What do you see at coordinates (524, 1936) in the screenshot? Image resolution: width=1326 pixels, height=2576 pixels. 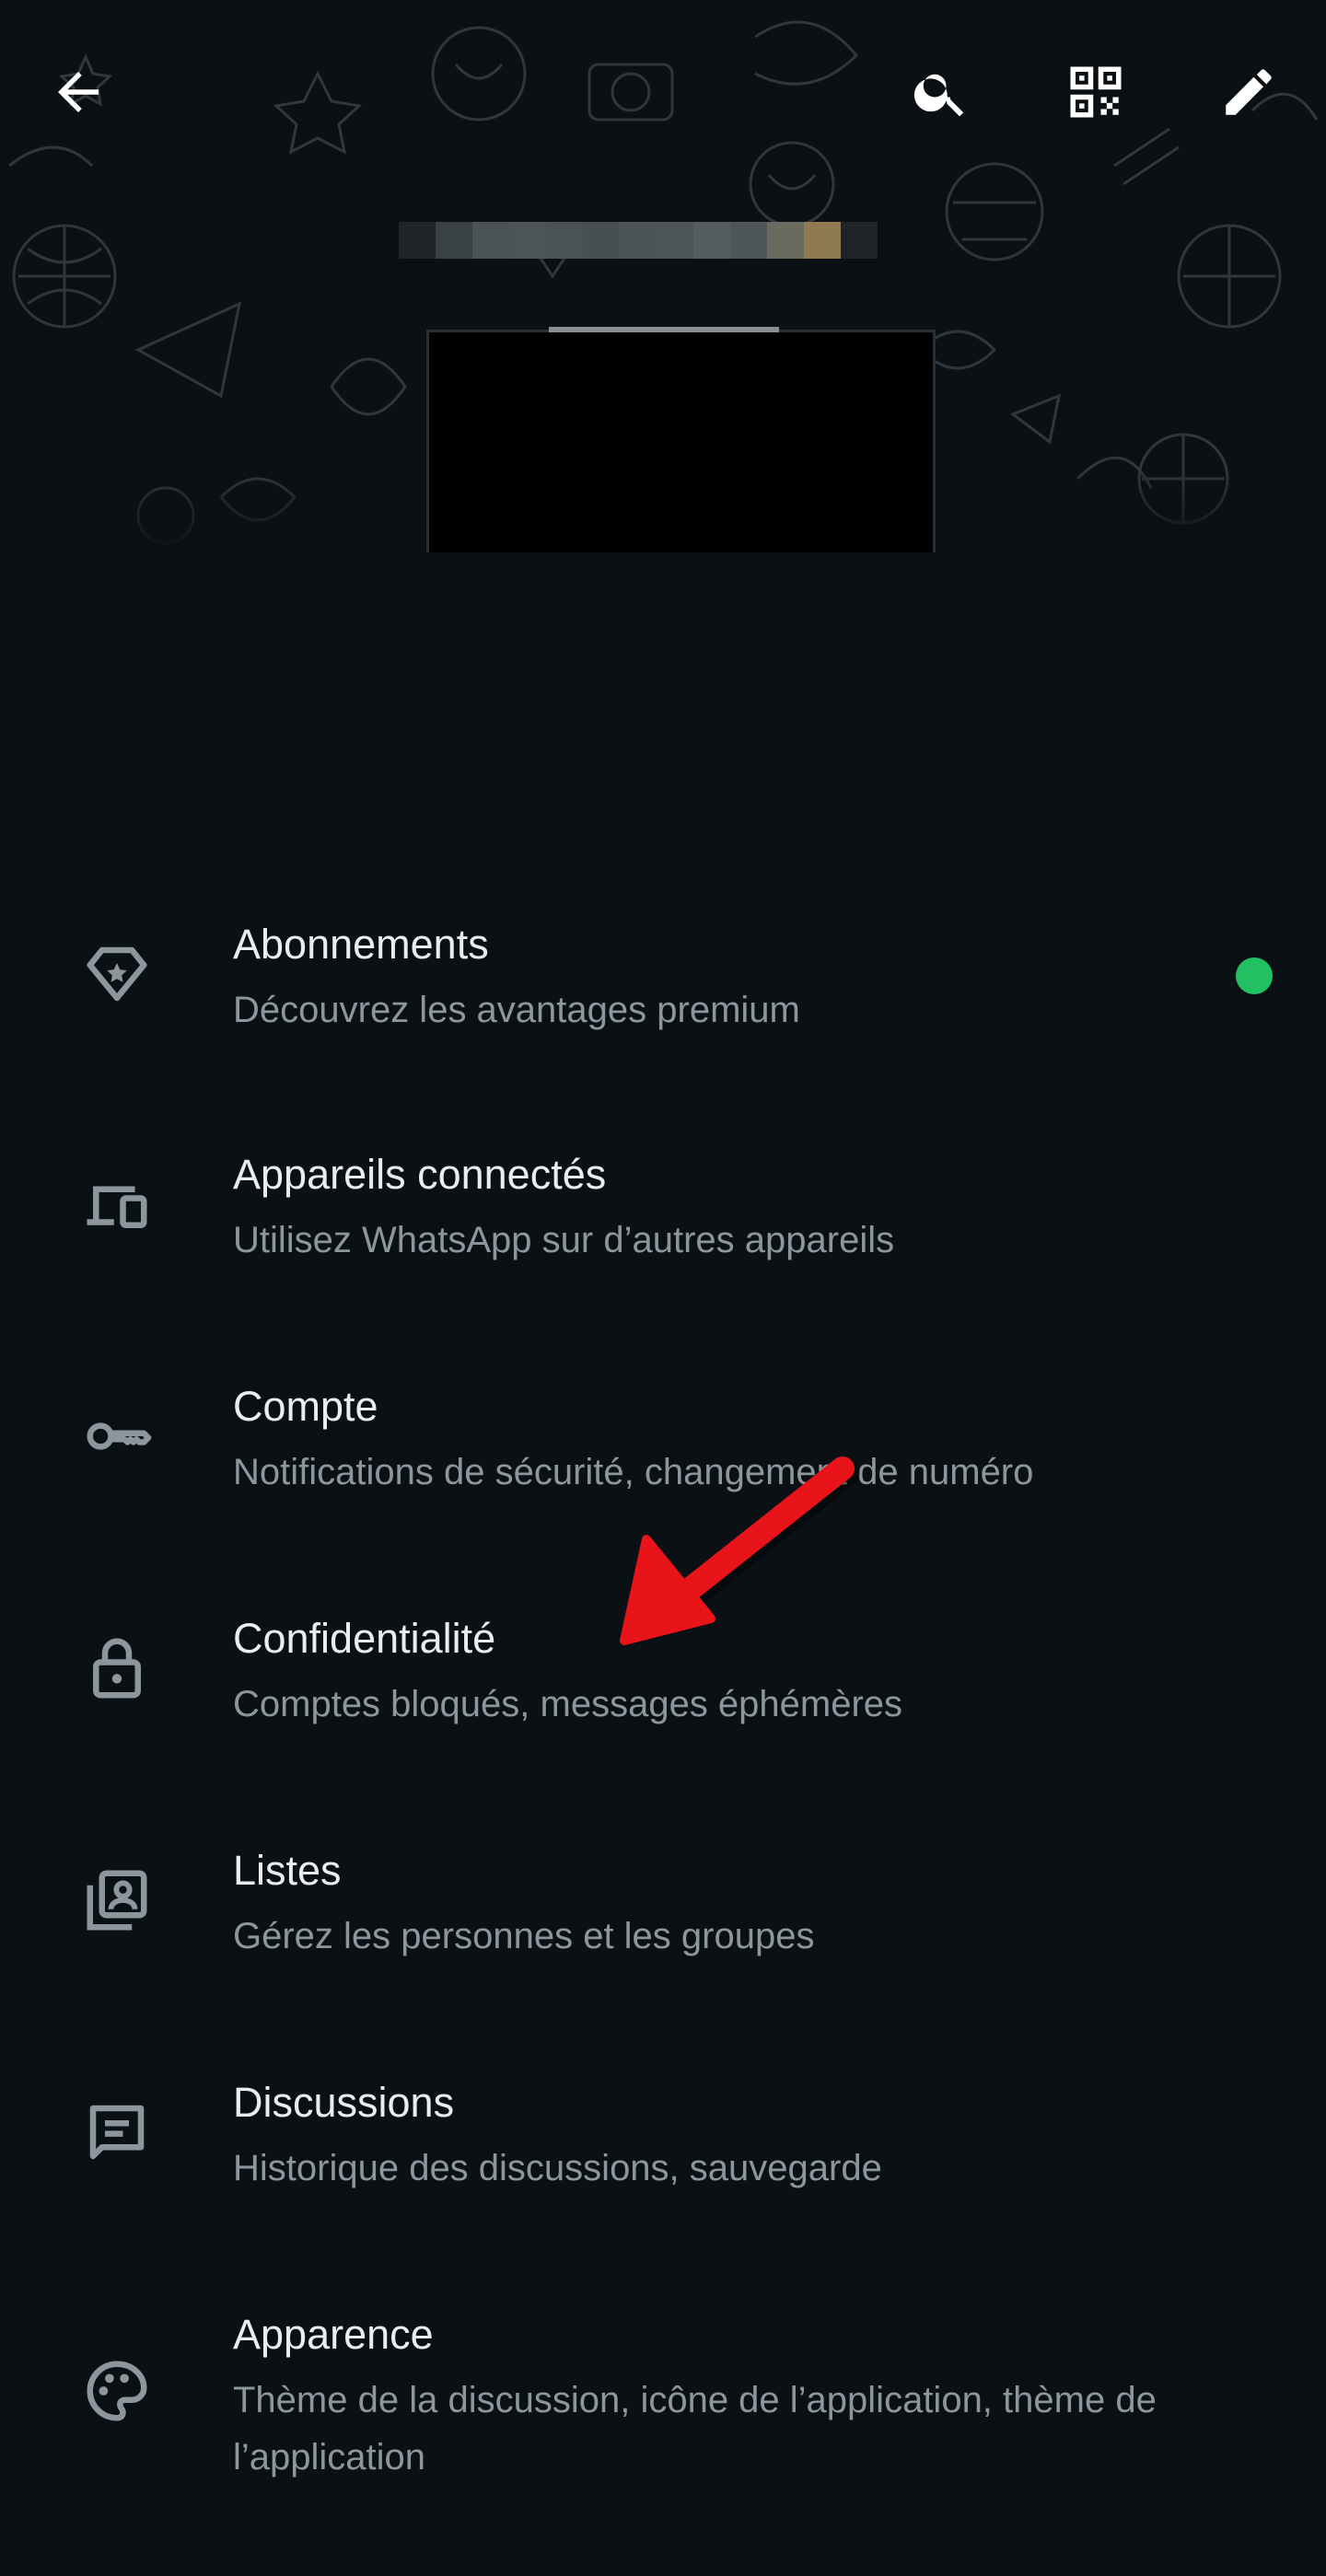 I see `menu-item-subtitle: Gérez les personnes et les groupes` at bounding box center [524, 1936].